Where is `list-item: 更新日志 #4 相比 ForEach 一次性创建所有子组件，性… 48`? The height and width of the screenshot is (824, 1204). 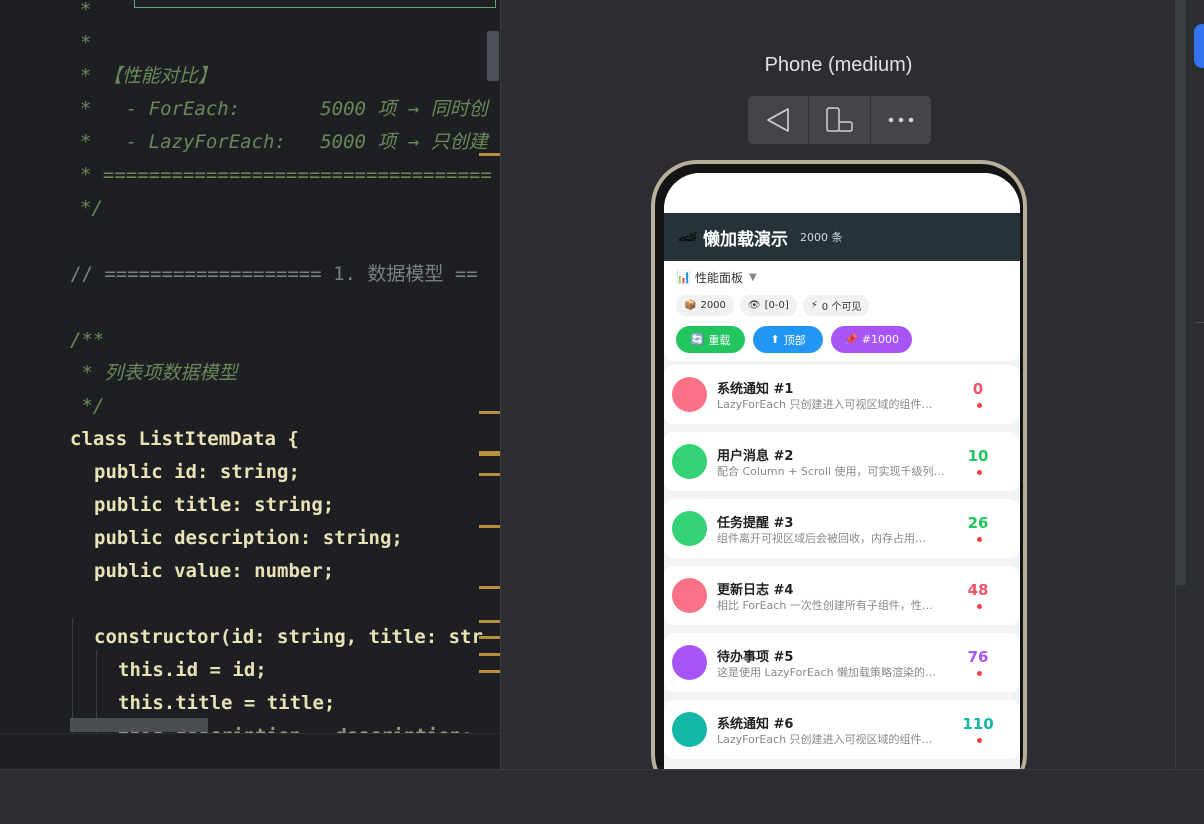 list-item: 更新日志 #4 相比 ForEach 一次性创建所有子组件，性… 48 is located at coordinates (842, 595).